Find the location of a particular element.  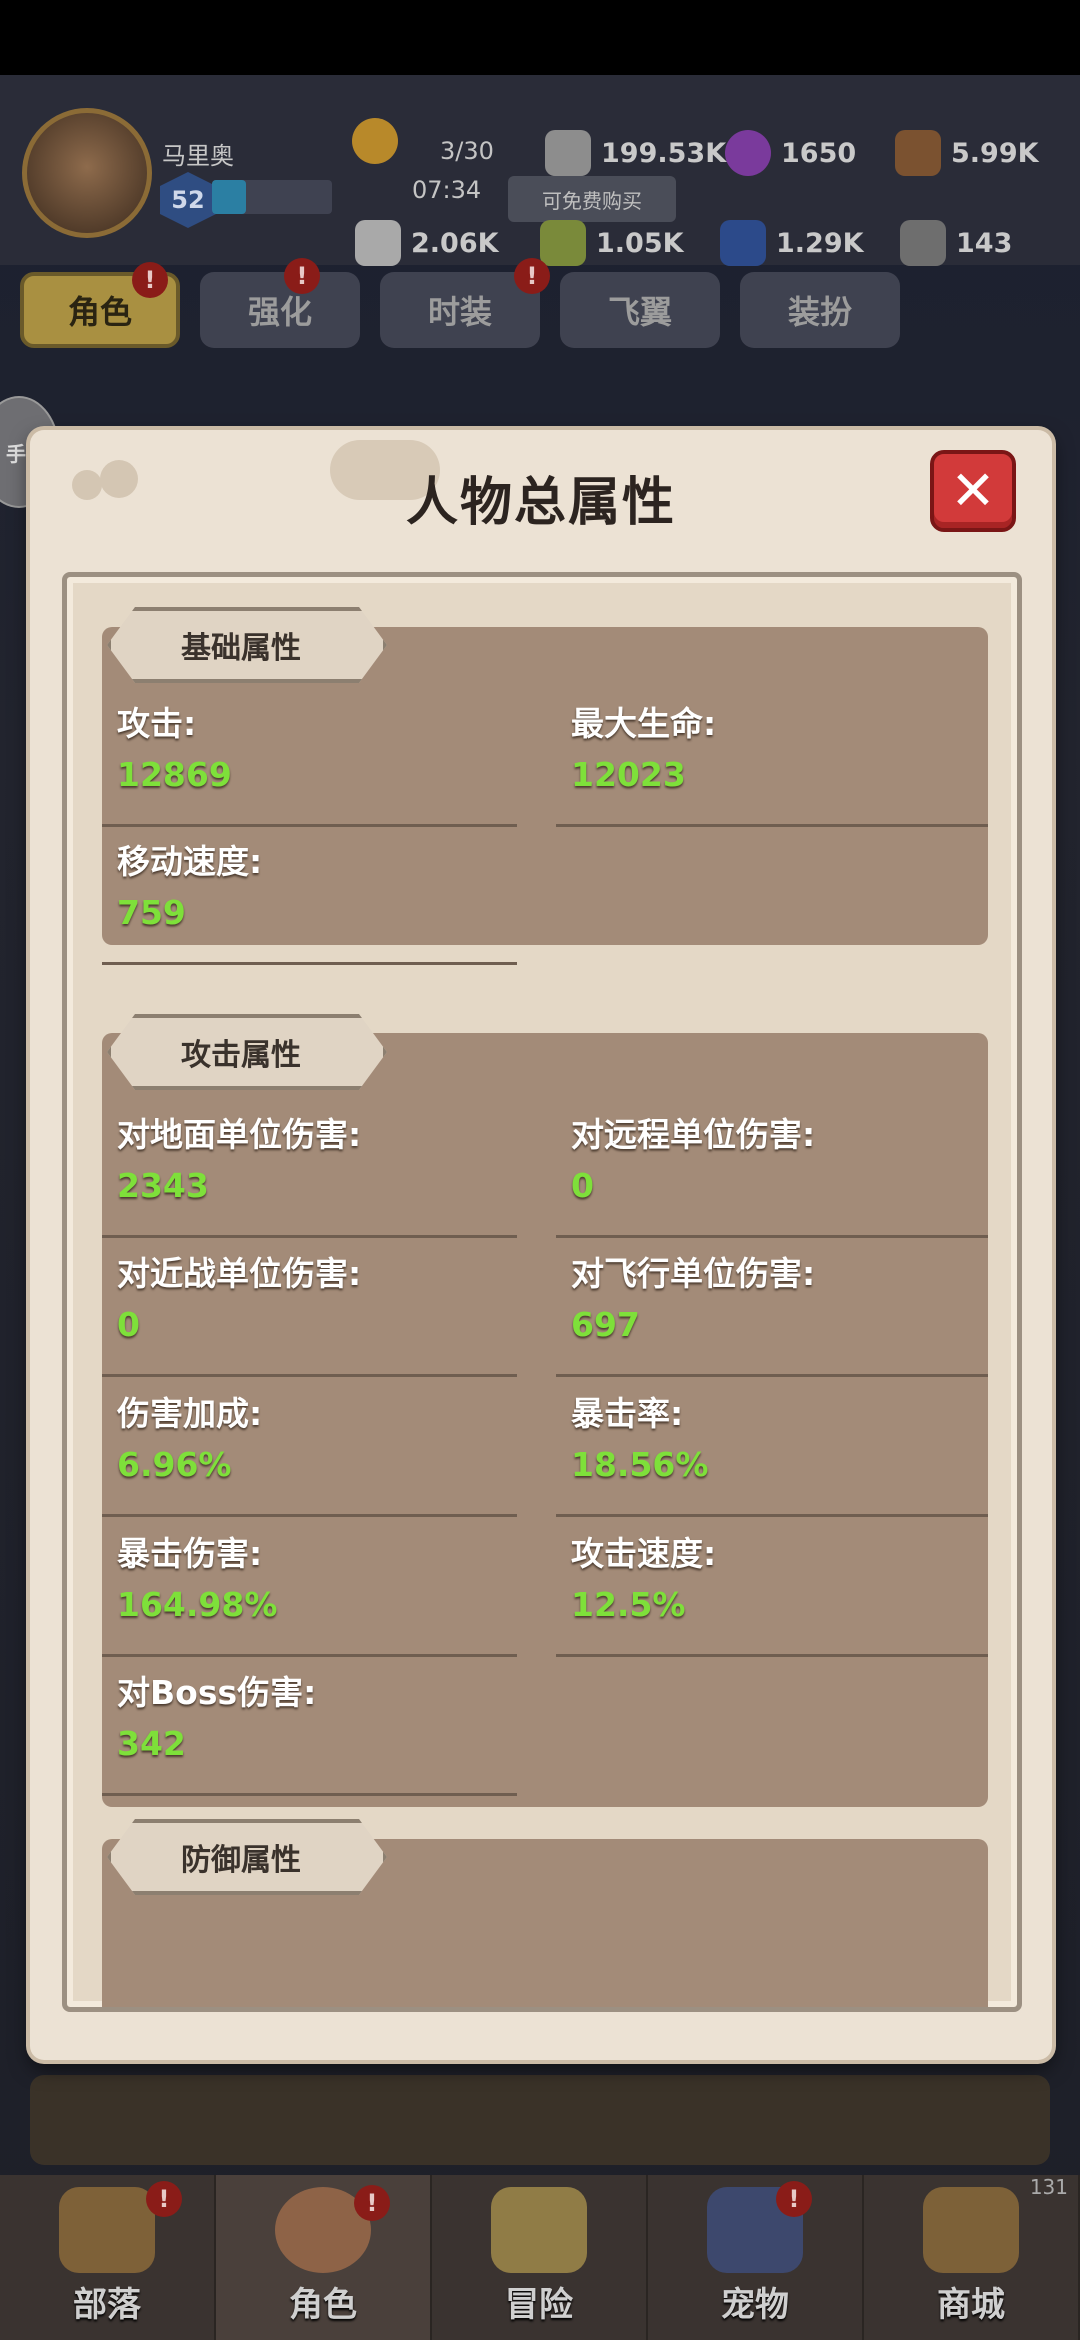

stat-value: 6.96% is located at coordinates (174, 1464).